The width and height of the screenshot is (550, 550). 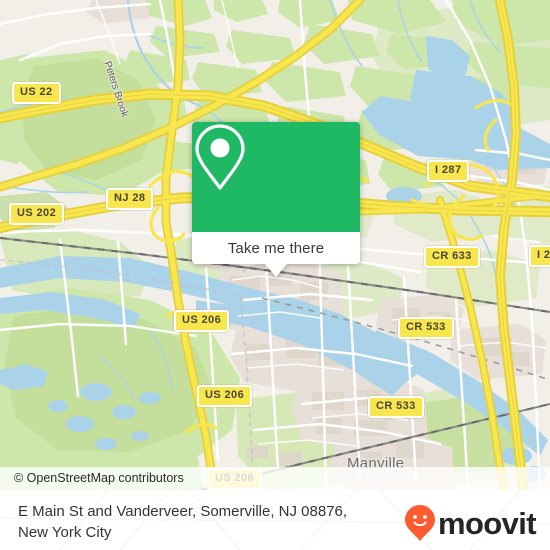 I want to click on road-shield: NJ 28, so click(x=130, y=199).